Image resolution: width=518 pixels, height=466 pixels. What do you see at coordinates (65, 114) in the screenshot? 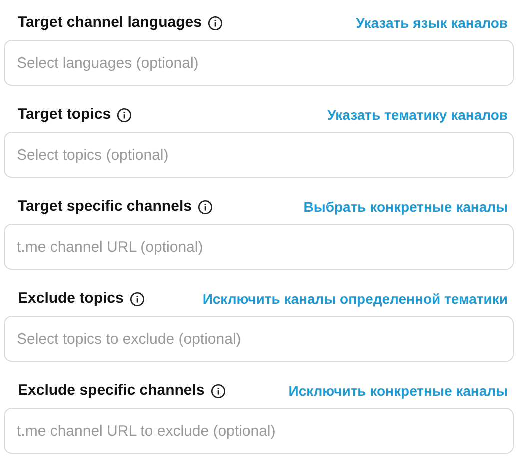
I see `field-label: Target topics` at bounding box center [65, 114].